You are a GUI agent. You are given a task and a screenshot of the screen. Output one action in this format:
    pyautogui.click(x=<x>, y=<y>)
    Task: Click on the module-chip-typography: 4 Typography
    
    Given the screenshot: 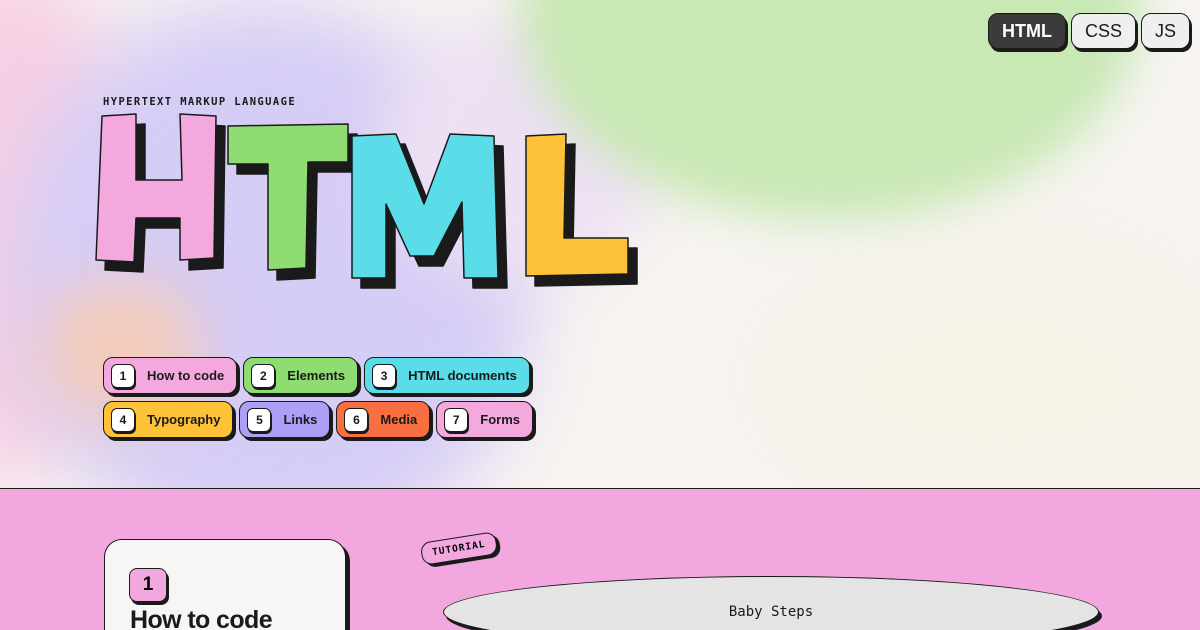 What is the action you would take?
    pyautogui.click(x=168, y=419)
    